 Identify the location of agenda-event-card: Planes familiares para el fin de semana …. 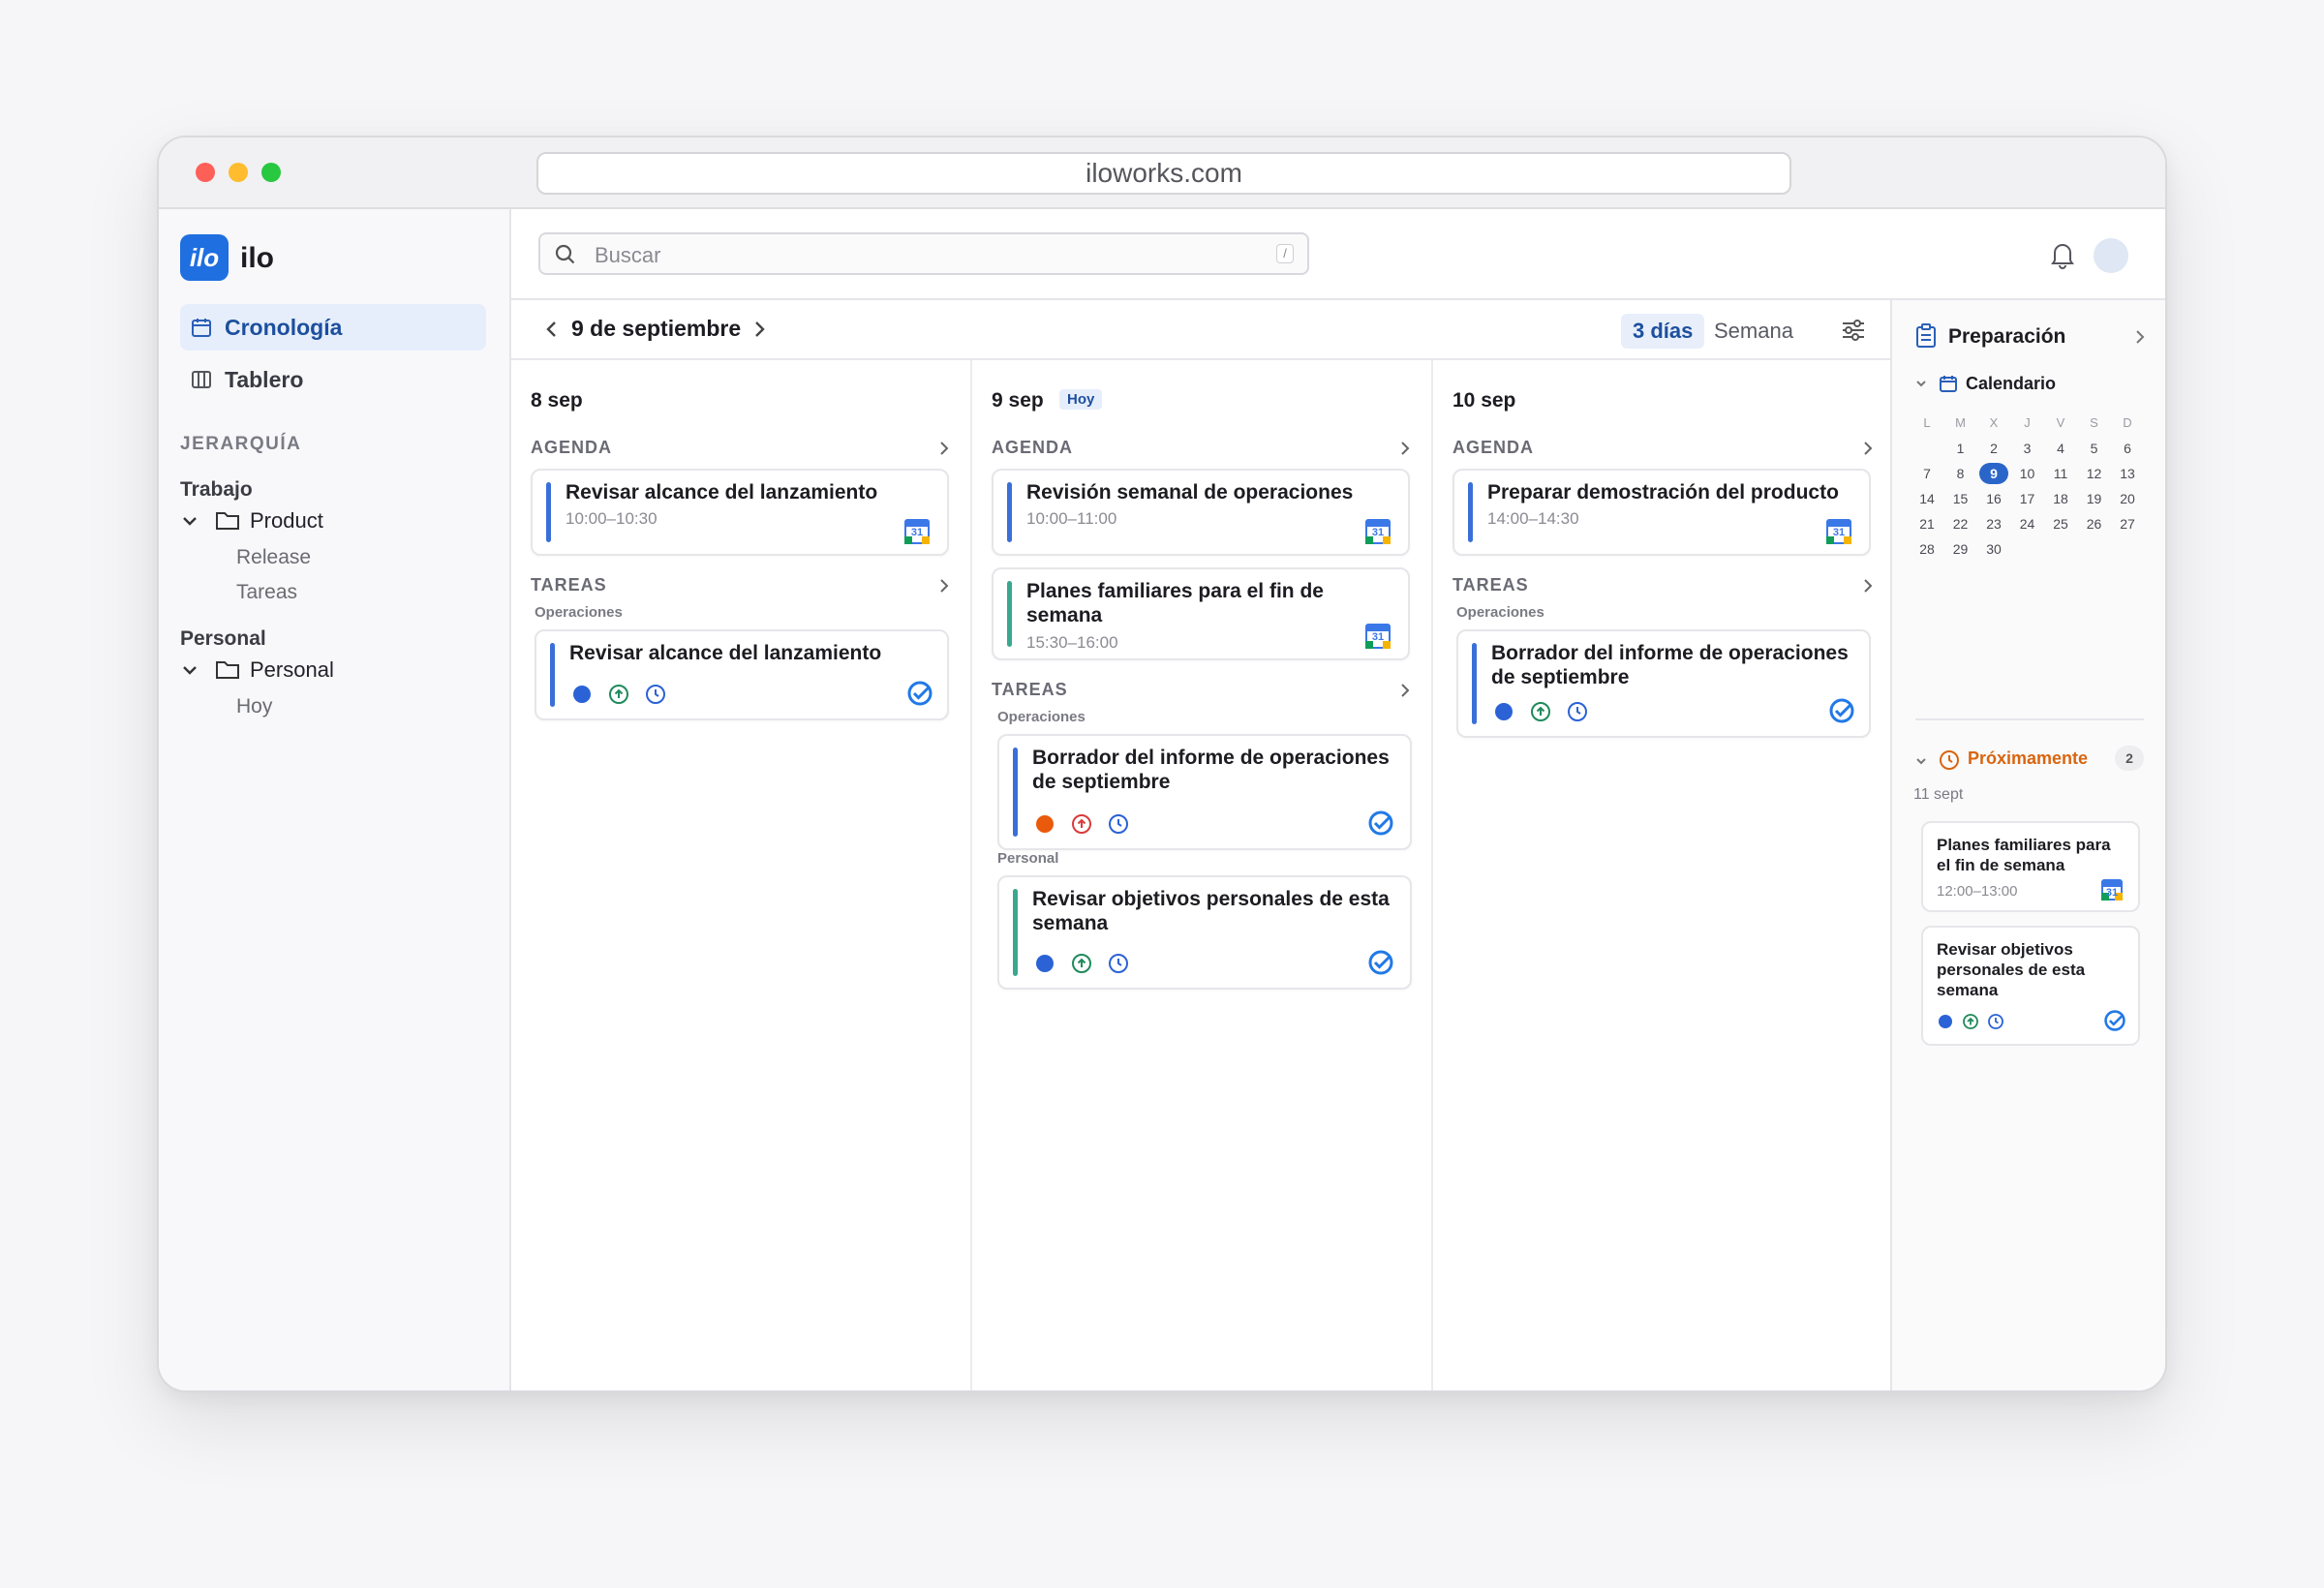
(1201, 613).